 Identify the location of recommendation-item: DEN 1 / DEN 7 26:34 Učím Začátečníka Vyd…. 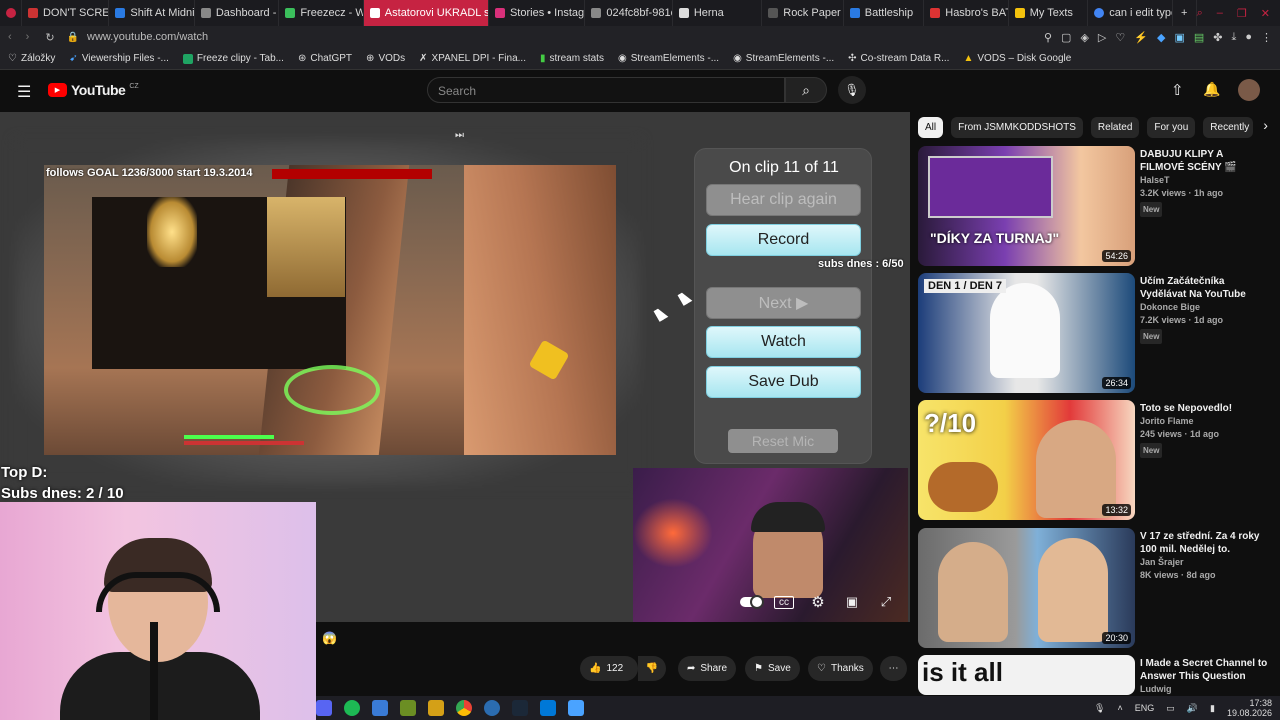
(1095, 334).